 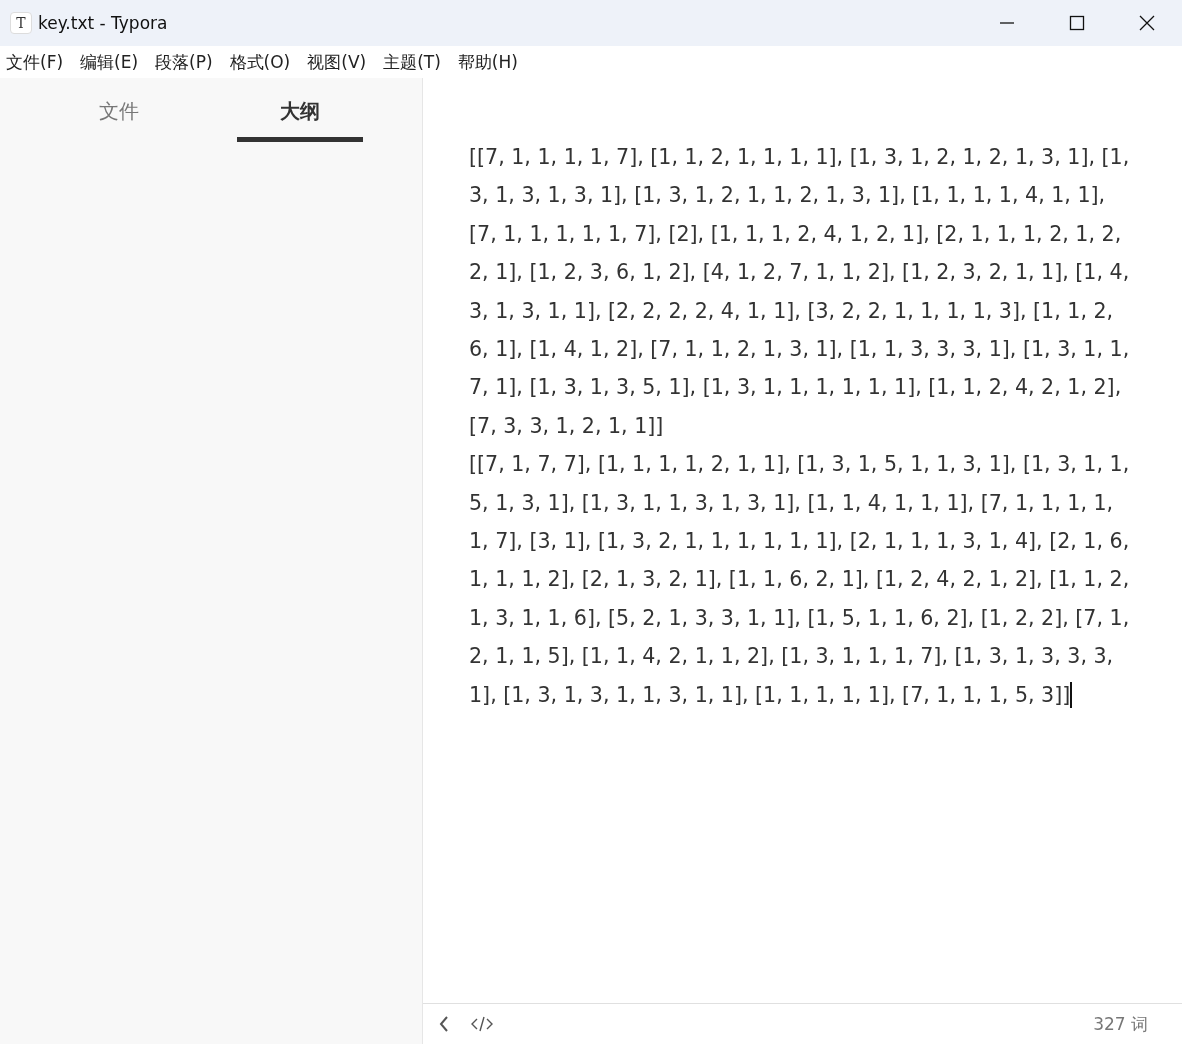 What do you see at coordinates (184, 62) in the screenshot?
I see `menu-item: 段落(P)` at bounding box center [184, 62].